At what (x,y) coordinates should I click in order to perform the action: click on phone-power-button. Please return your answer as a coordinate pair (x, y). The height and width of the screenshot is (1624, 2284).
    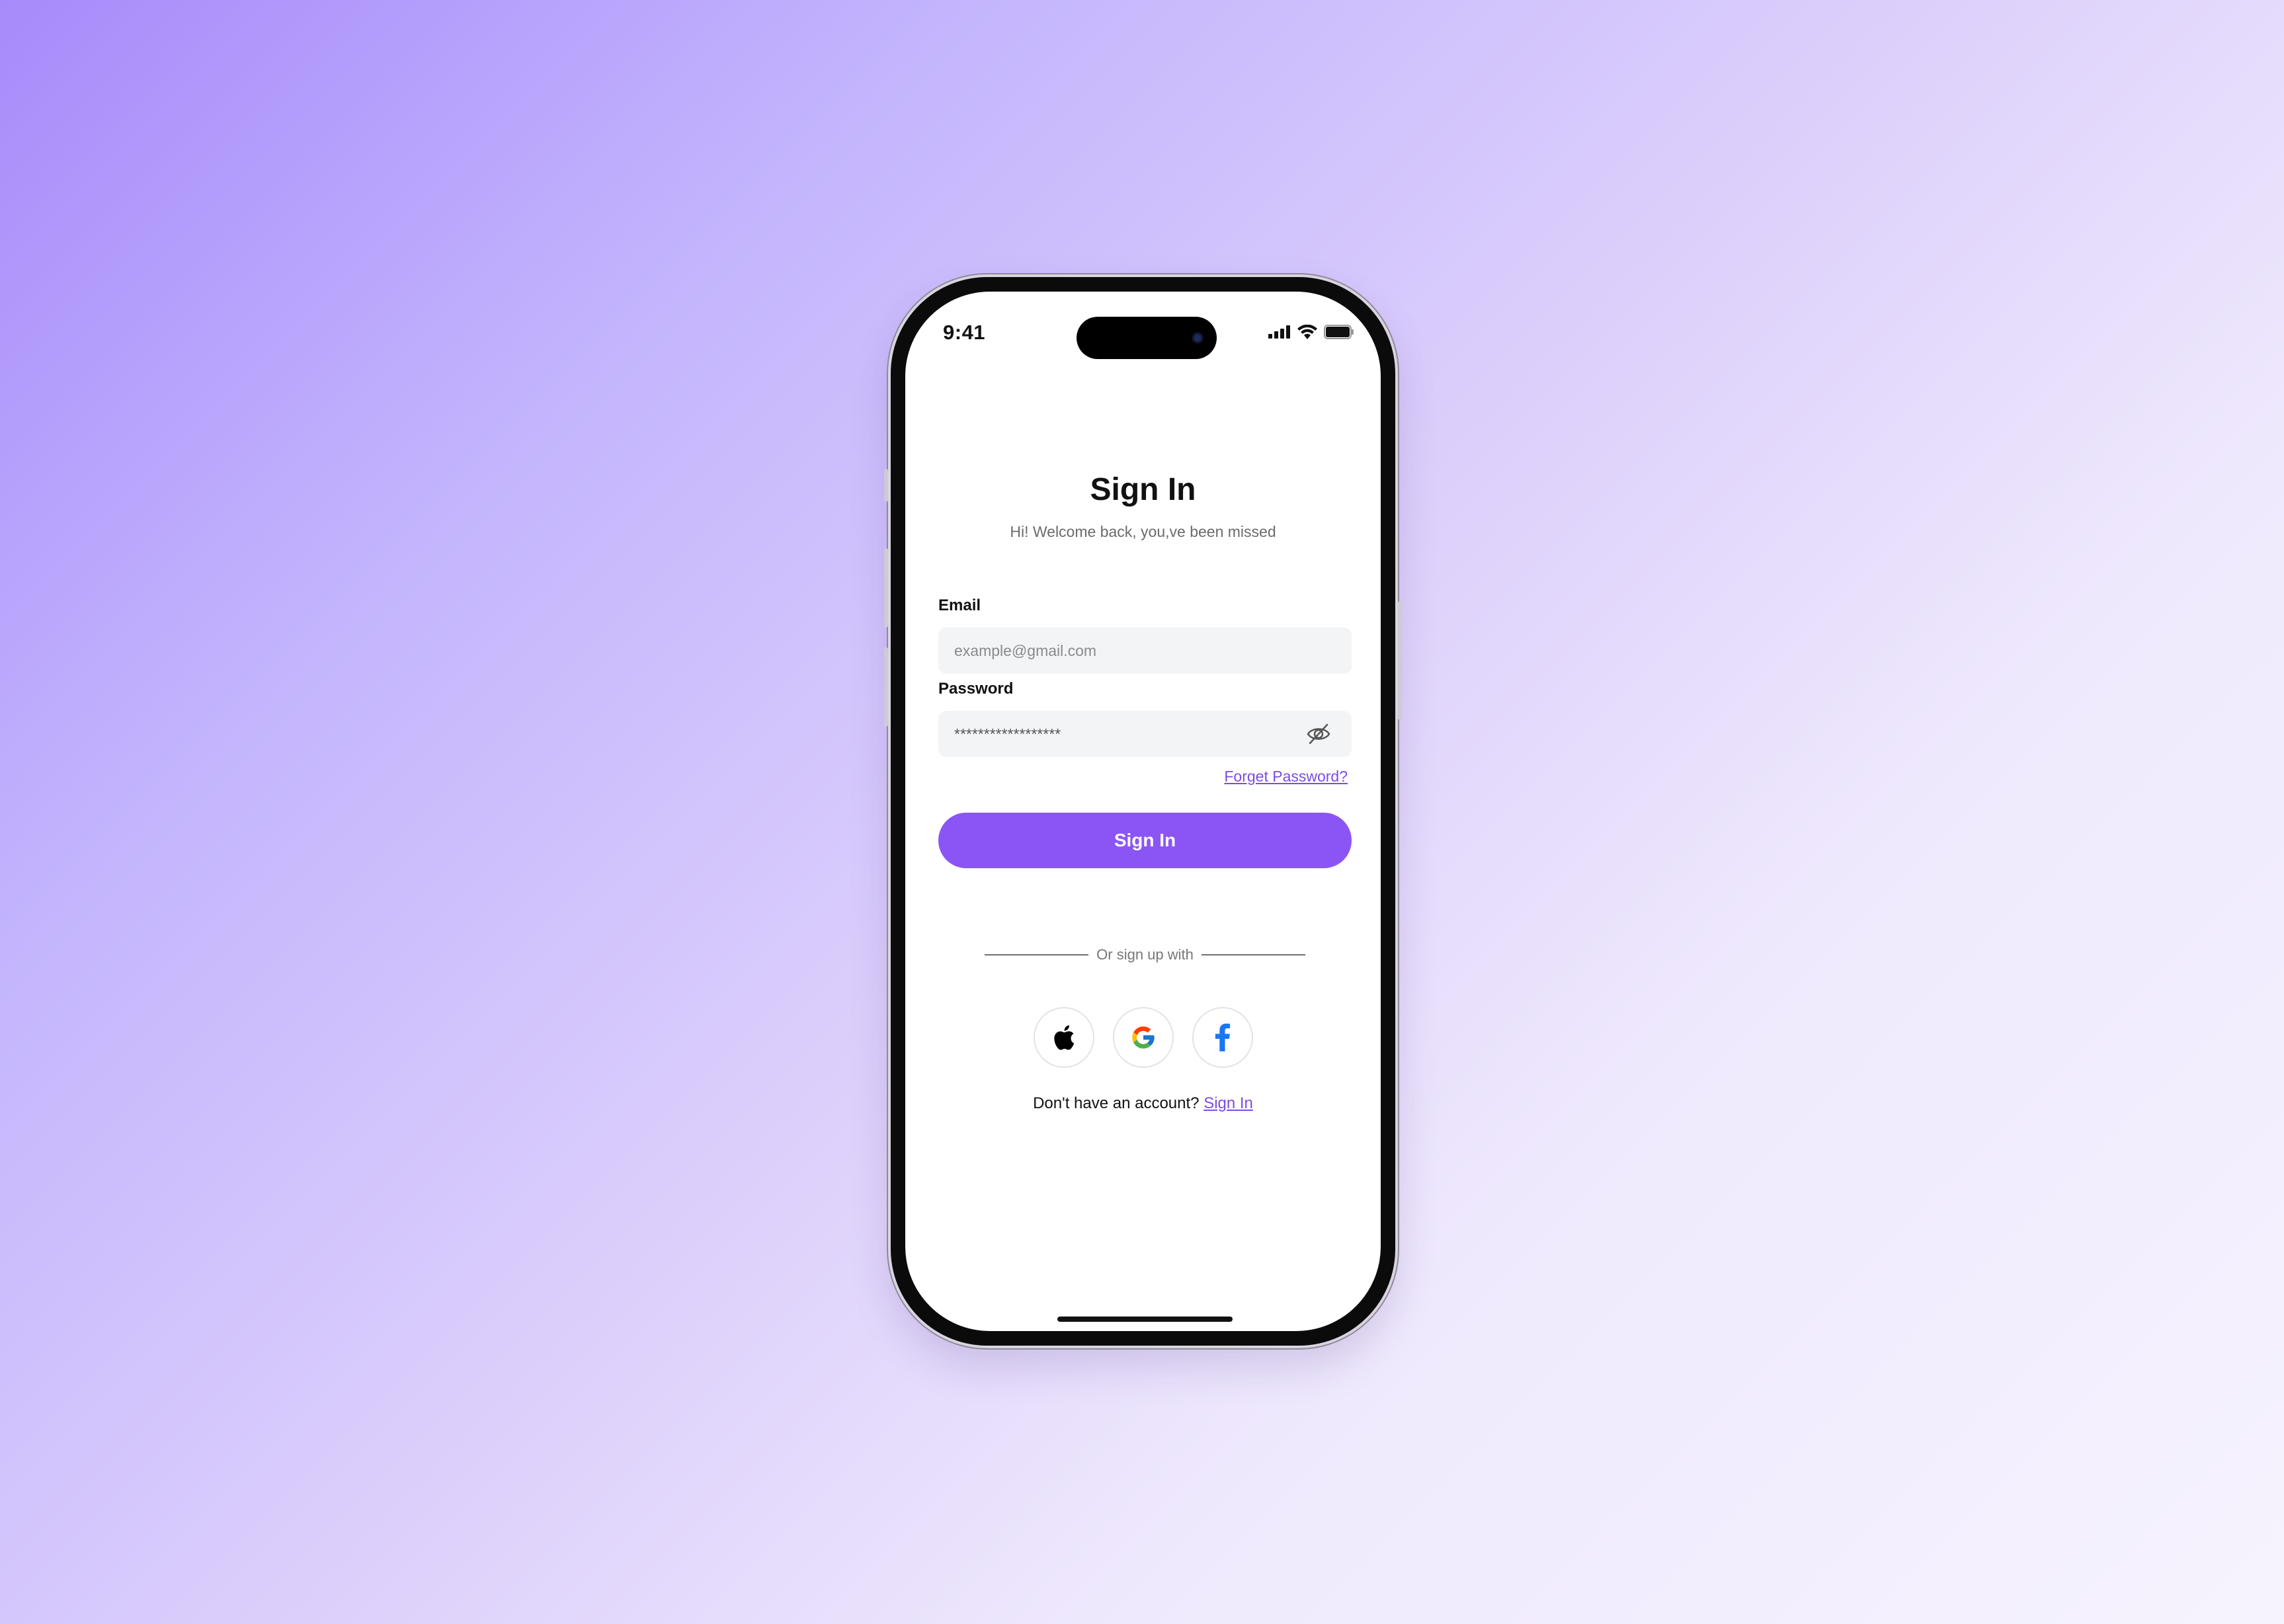
    Looking at the image, I should click on (1400, 660).